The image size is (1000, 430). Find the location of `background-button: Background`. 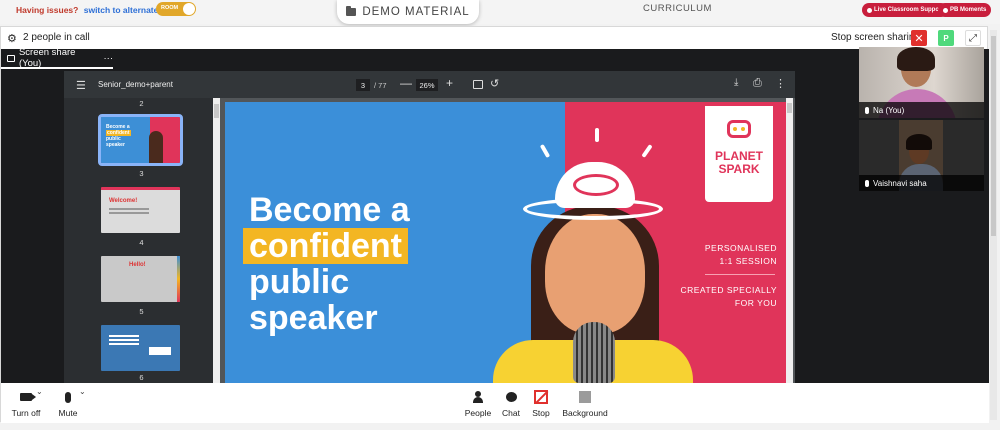

background-button: Background is located at coordinates (585, 403).